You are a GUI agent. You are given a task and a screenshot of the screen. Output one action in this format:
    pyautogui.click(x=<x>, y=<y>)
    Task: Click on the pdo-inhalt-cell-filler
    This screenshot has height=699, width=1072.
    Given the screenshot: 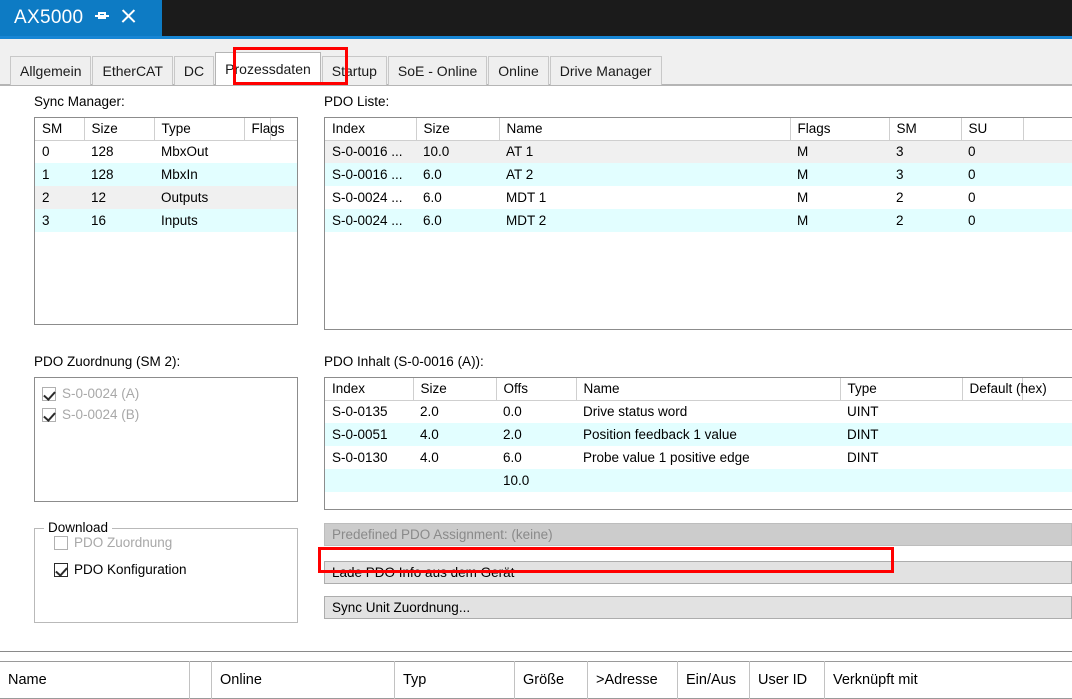 What is the action you would take?
    pyautogui.click(x=1047, y=480)
    